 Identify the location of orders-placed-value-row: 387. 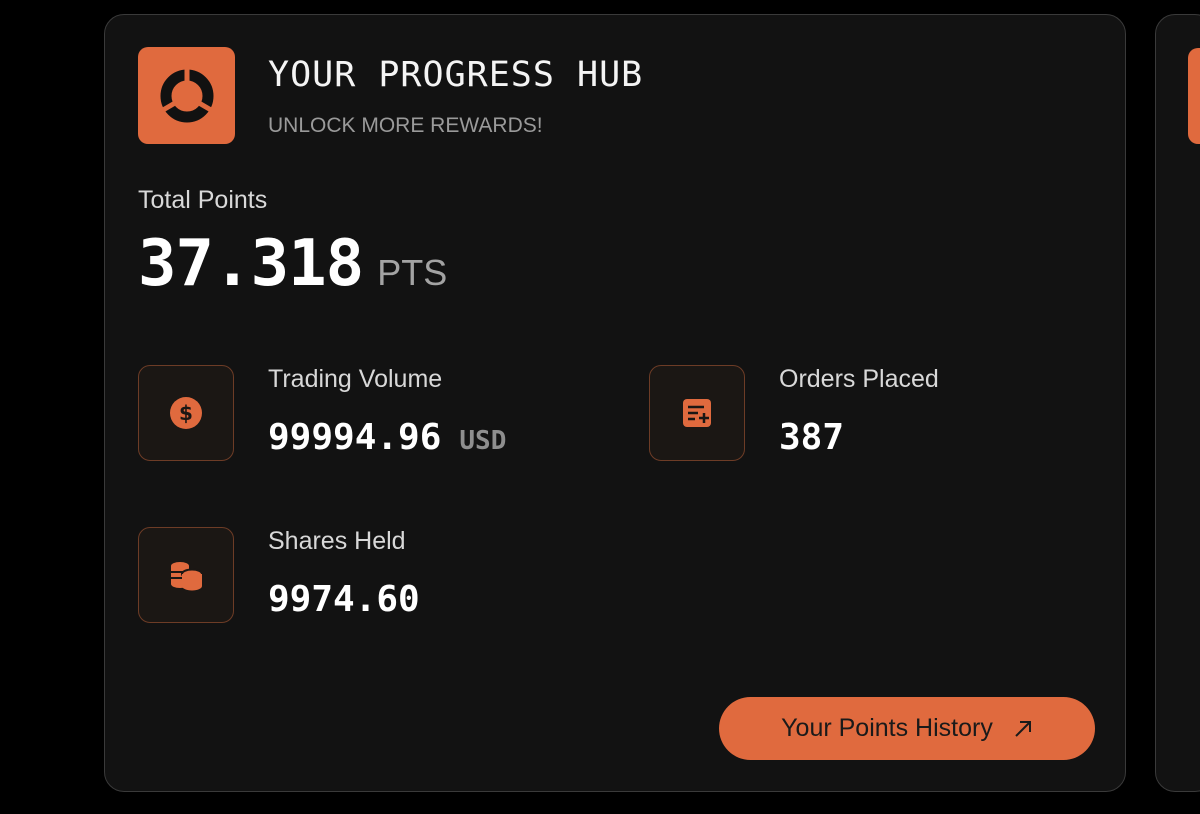
(811, 437).